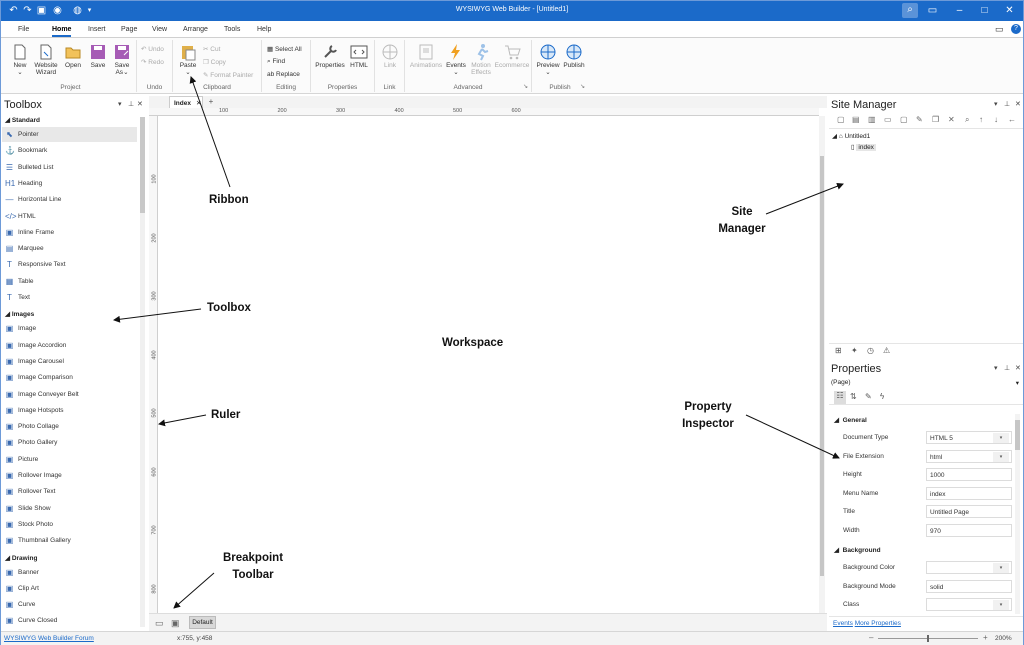 The image size is (1024, 645). What do you see at coordinates (46, 59) in the screenshot?
I see `website-wizard-button: Website Wizard` at bounding box center [46, 59].